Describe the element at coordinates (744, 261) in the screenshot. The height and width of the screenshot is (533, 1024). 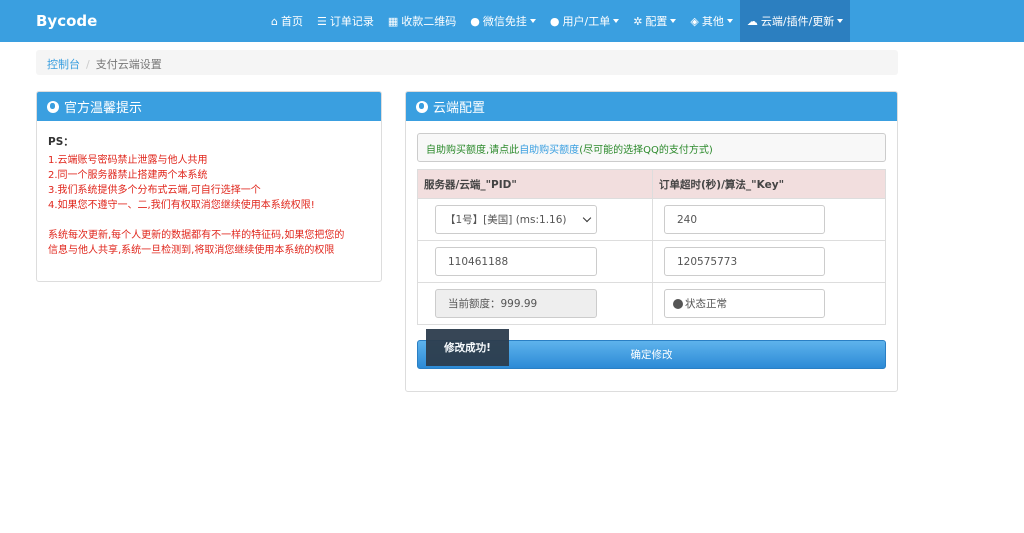
I see `key-input: 120575773` at that location.